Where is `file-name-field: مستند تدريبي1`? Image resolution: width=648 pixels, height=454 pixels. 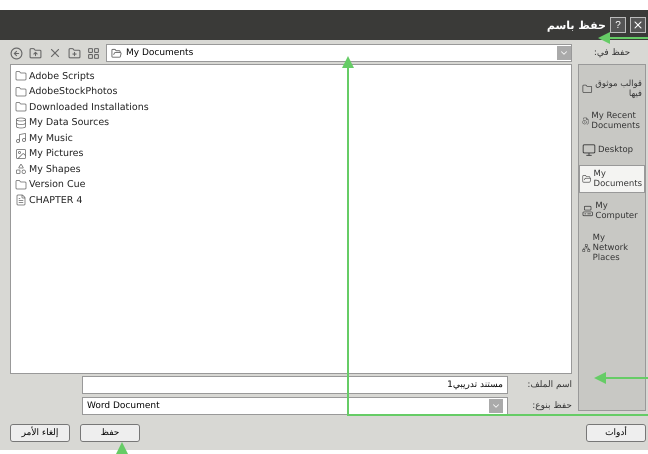 file-name-field: مستند تدريبي1 is located at coordinates (295, 385).